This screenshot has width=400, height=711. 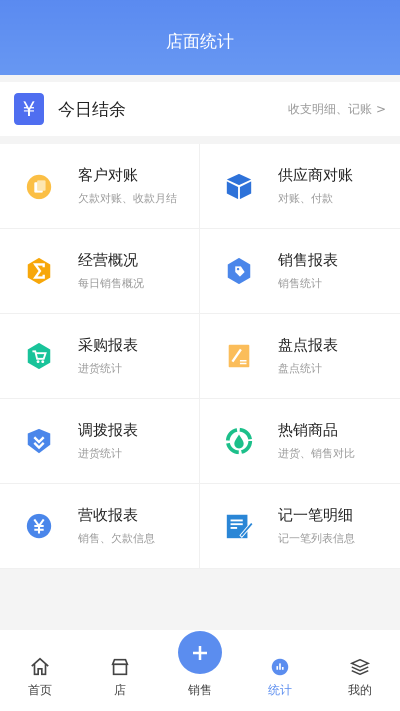 I want to click on nav-tab: 我的, so click(x=360, y=670).